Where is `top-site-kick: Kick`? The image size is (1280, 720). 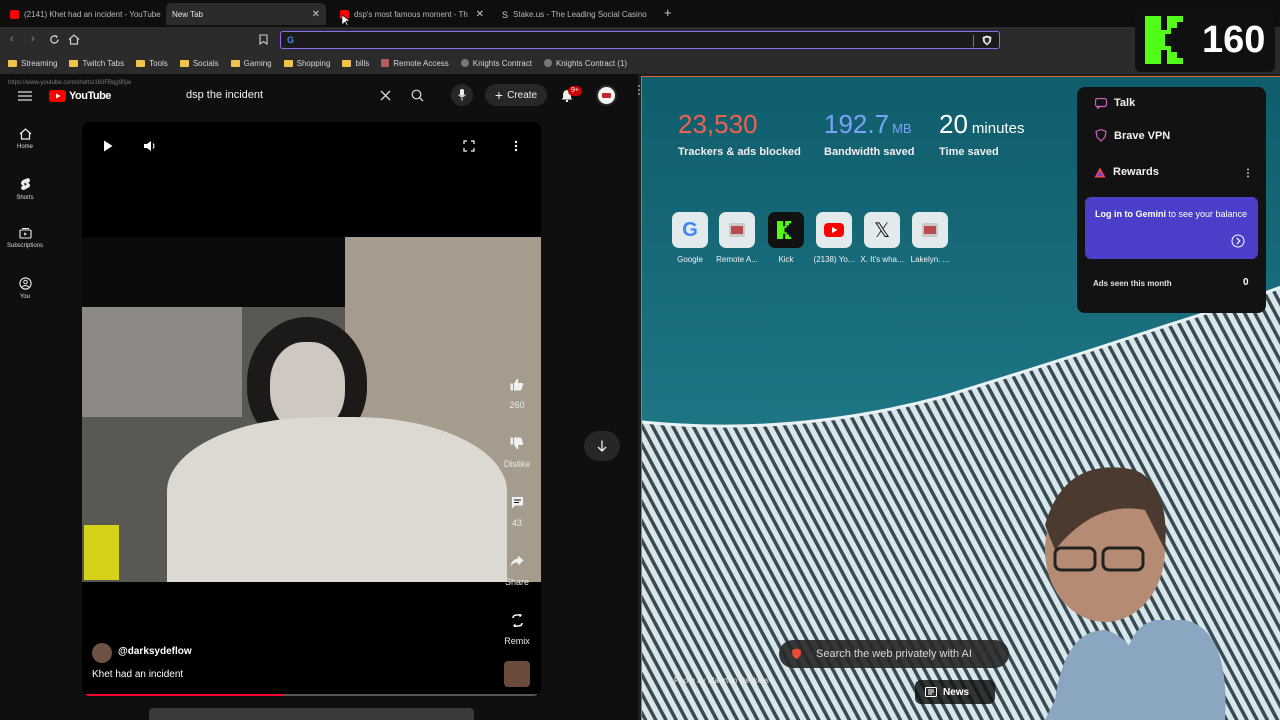
top-site-kick: Kick is located at coordinates (786, 238).